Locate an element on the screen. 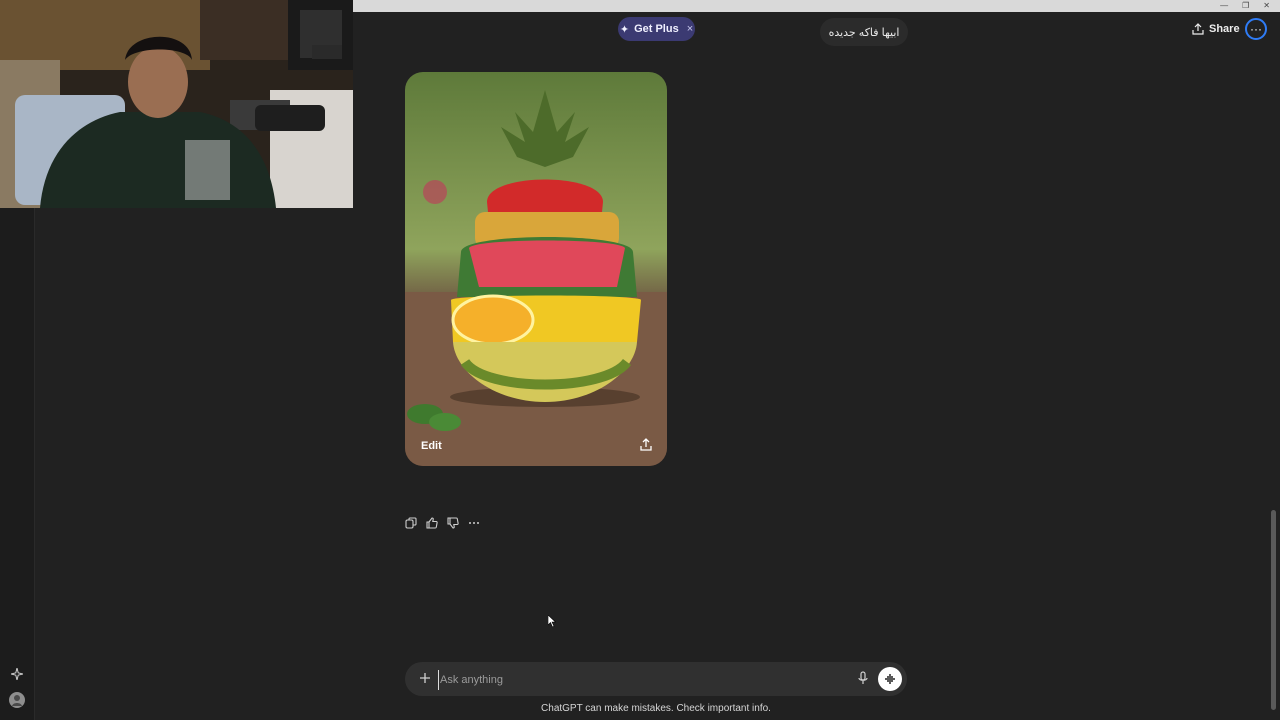 This screenshot has height=720, width=1280. share-button: Share is located at coordinates (1216, 29).